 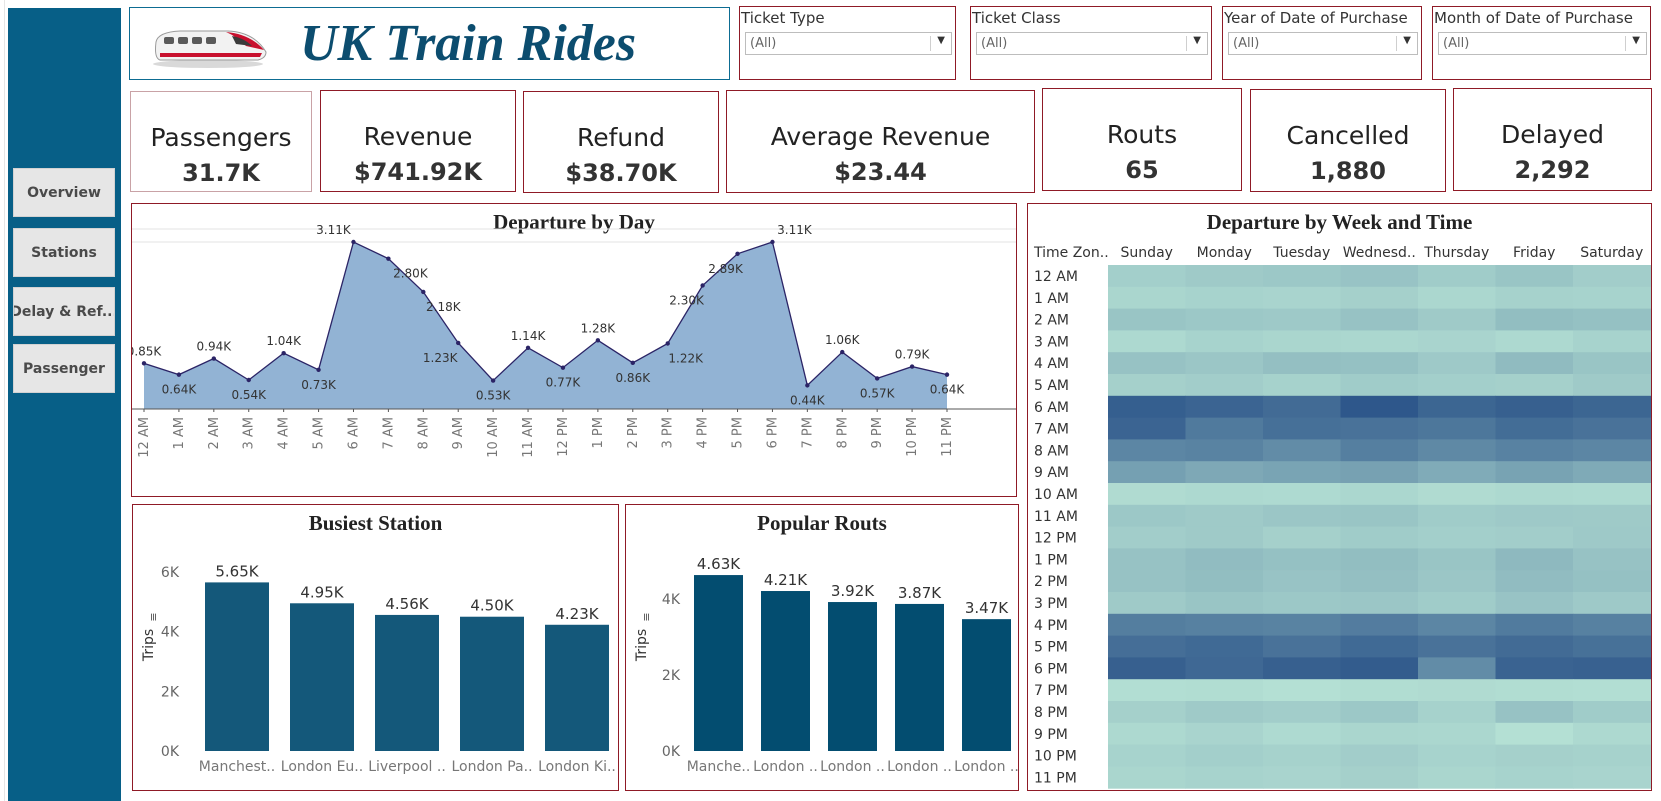 I want to click on x-tick-label: 4 AM, so click(x=284, y=433).